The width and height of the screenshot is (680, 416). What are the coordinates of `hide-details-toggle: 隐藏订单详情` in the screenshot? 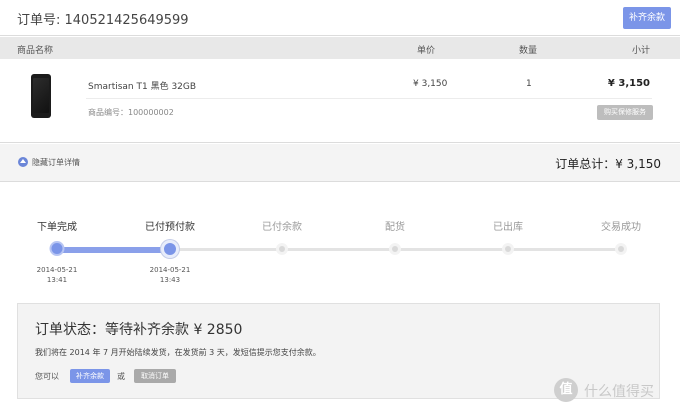 It's located at (56, 162).